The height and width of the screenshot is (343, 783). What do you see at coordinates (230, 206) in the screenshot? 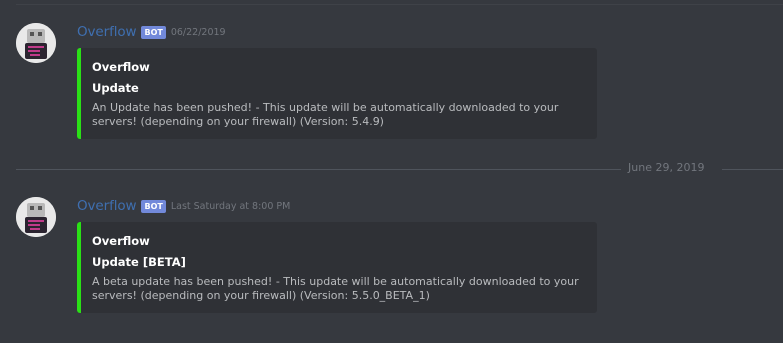
I see `timestamp: Last Saturday at 8:00 PM` at bounding box center [230, 206].